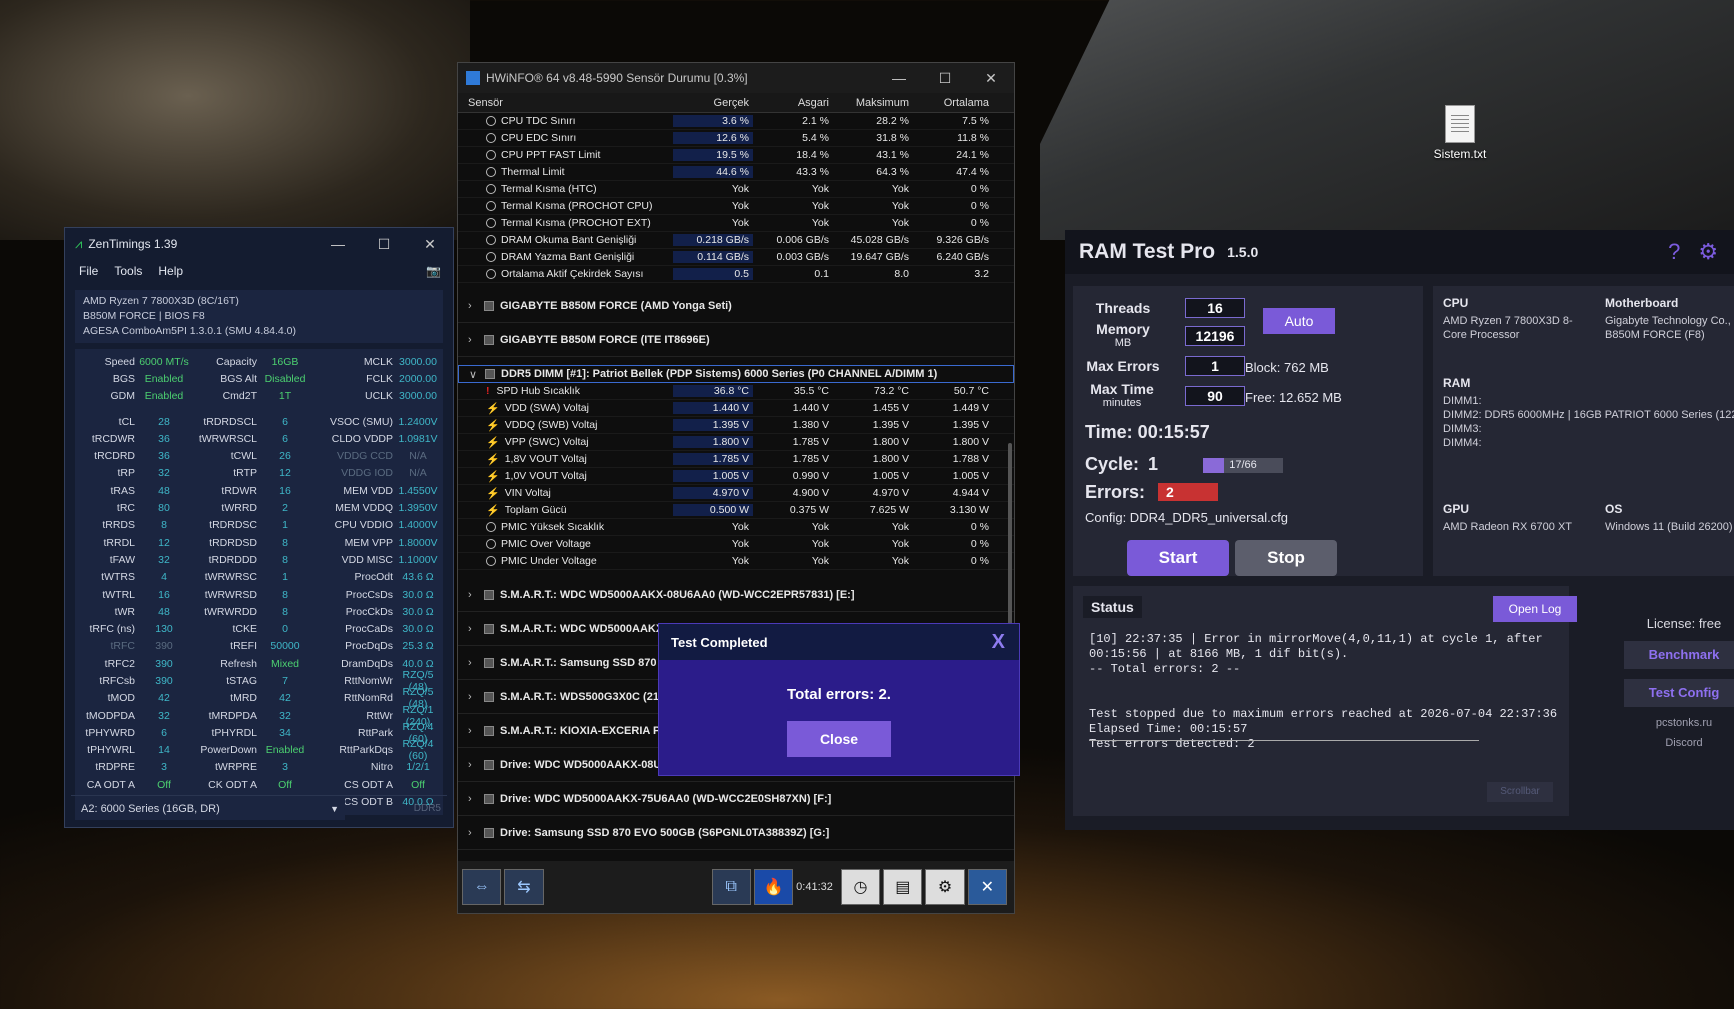  I want to click on dimm3: DIMM3:, so click(1462, 429).